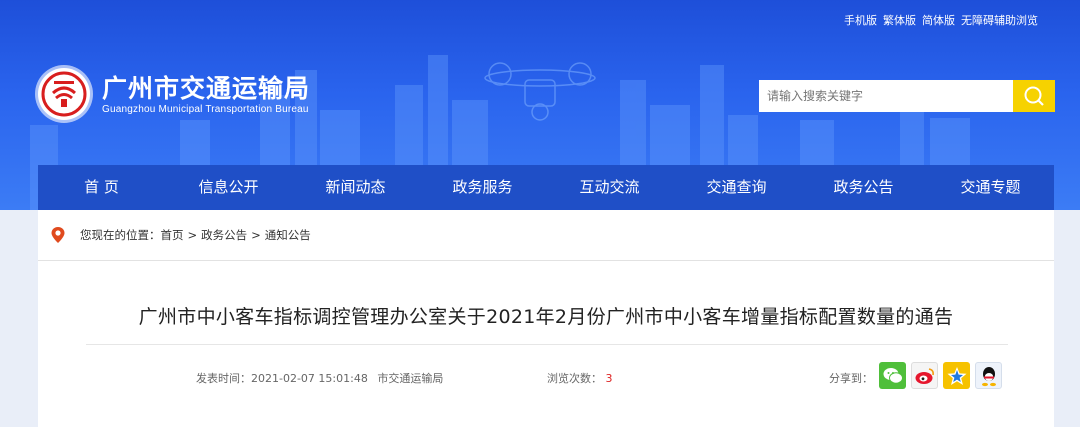 The height and width of the screenshot is (427, 1080). Describe the element at coordinates (228, 187) in the screenshot. I see `nav-item-information-disclosure: 信息公开` at that location.